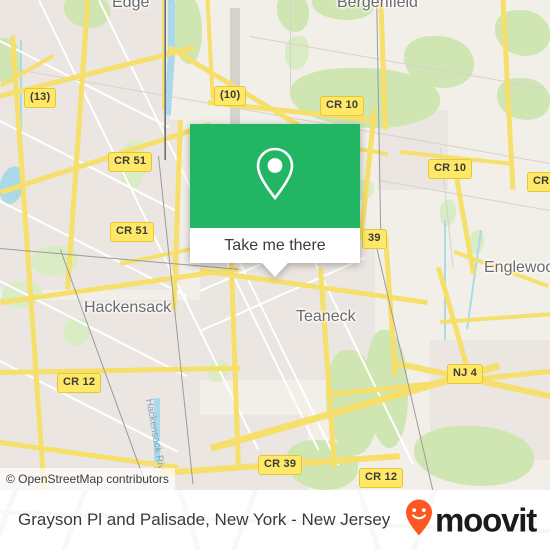 The height and width of the screenshot is (550, 550). I want to click on map-pin-icon, so click(275, 176).